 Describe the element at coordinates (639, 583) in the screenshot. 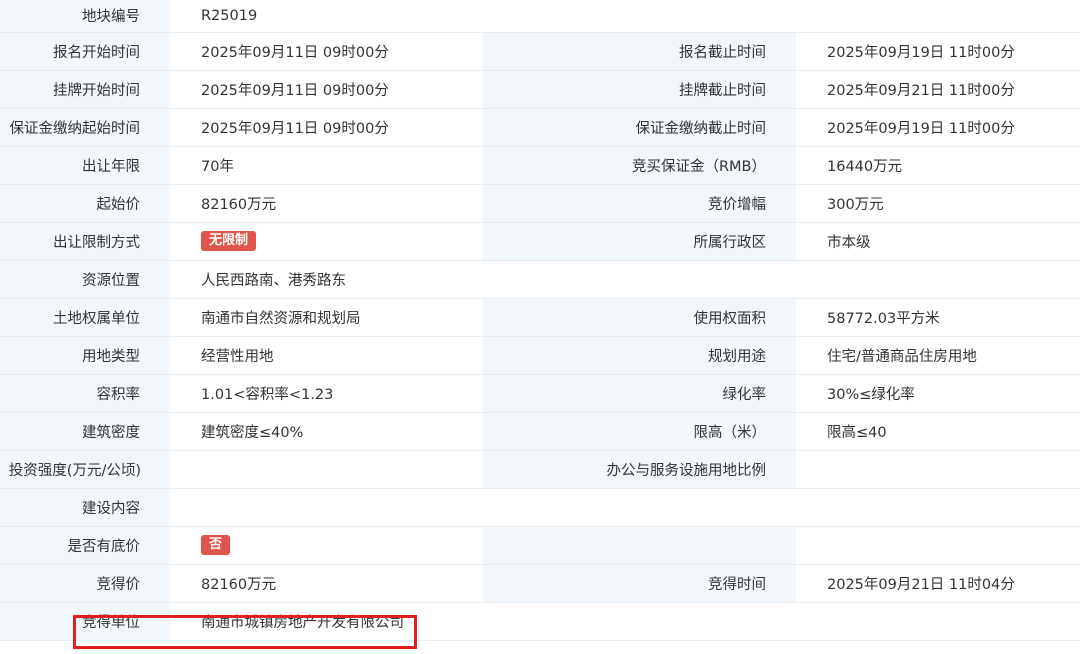

I see `label-winning-time: 竞得时间` at that location.